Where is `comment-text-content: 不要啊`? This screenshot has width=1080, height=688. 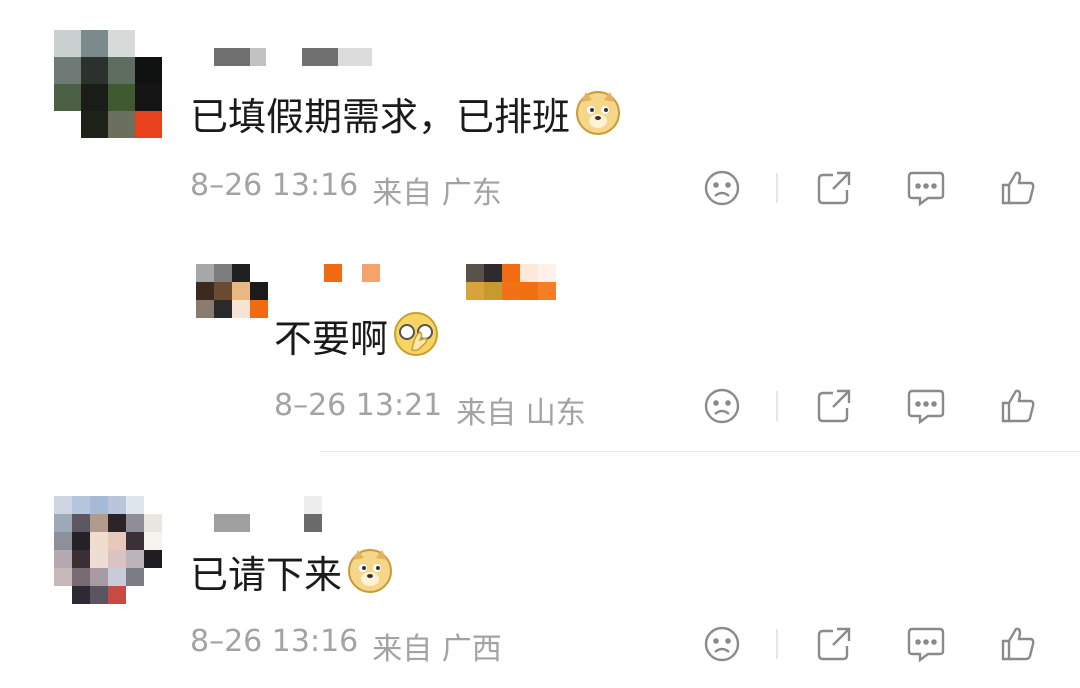
comment-text-content: 不要啊 is located at coordinates (331, 339).